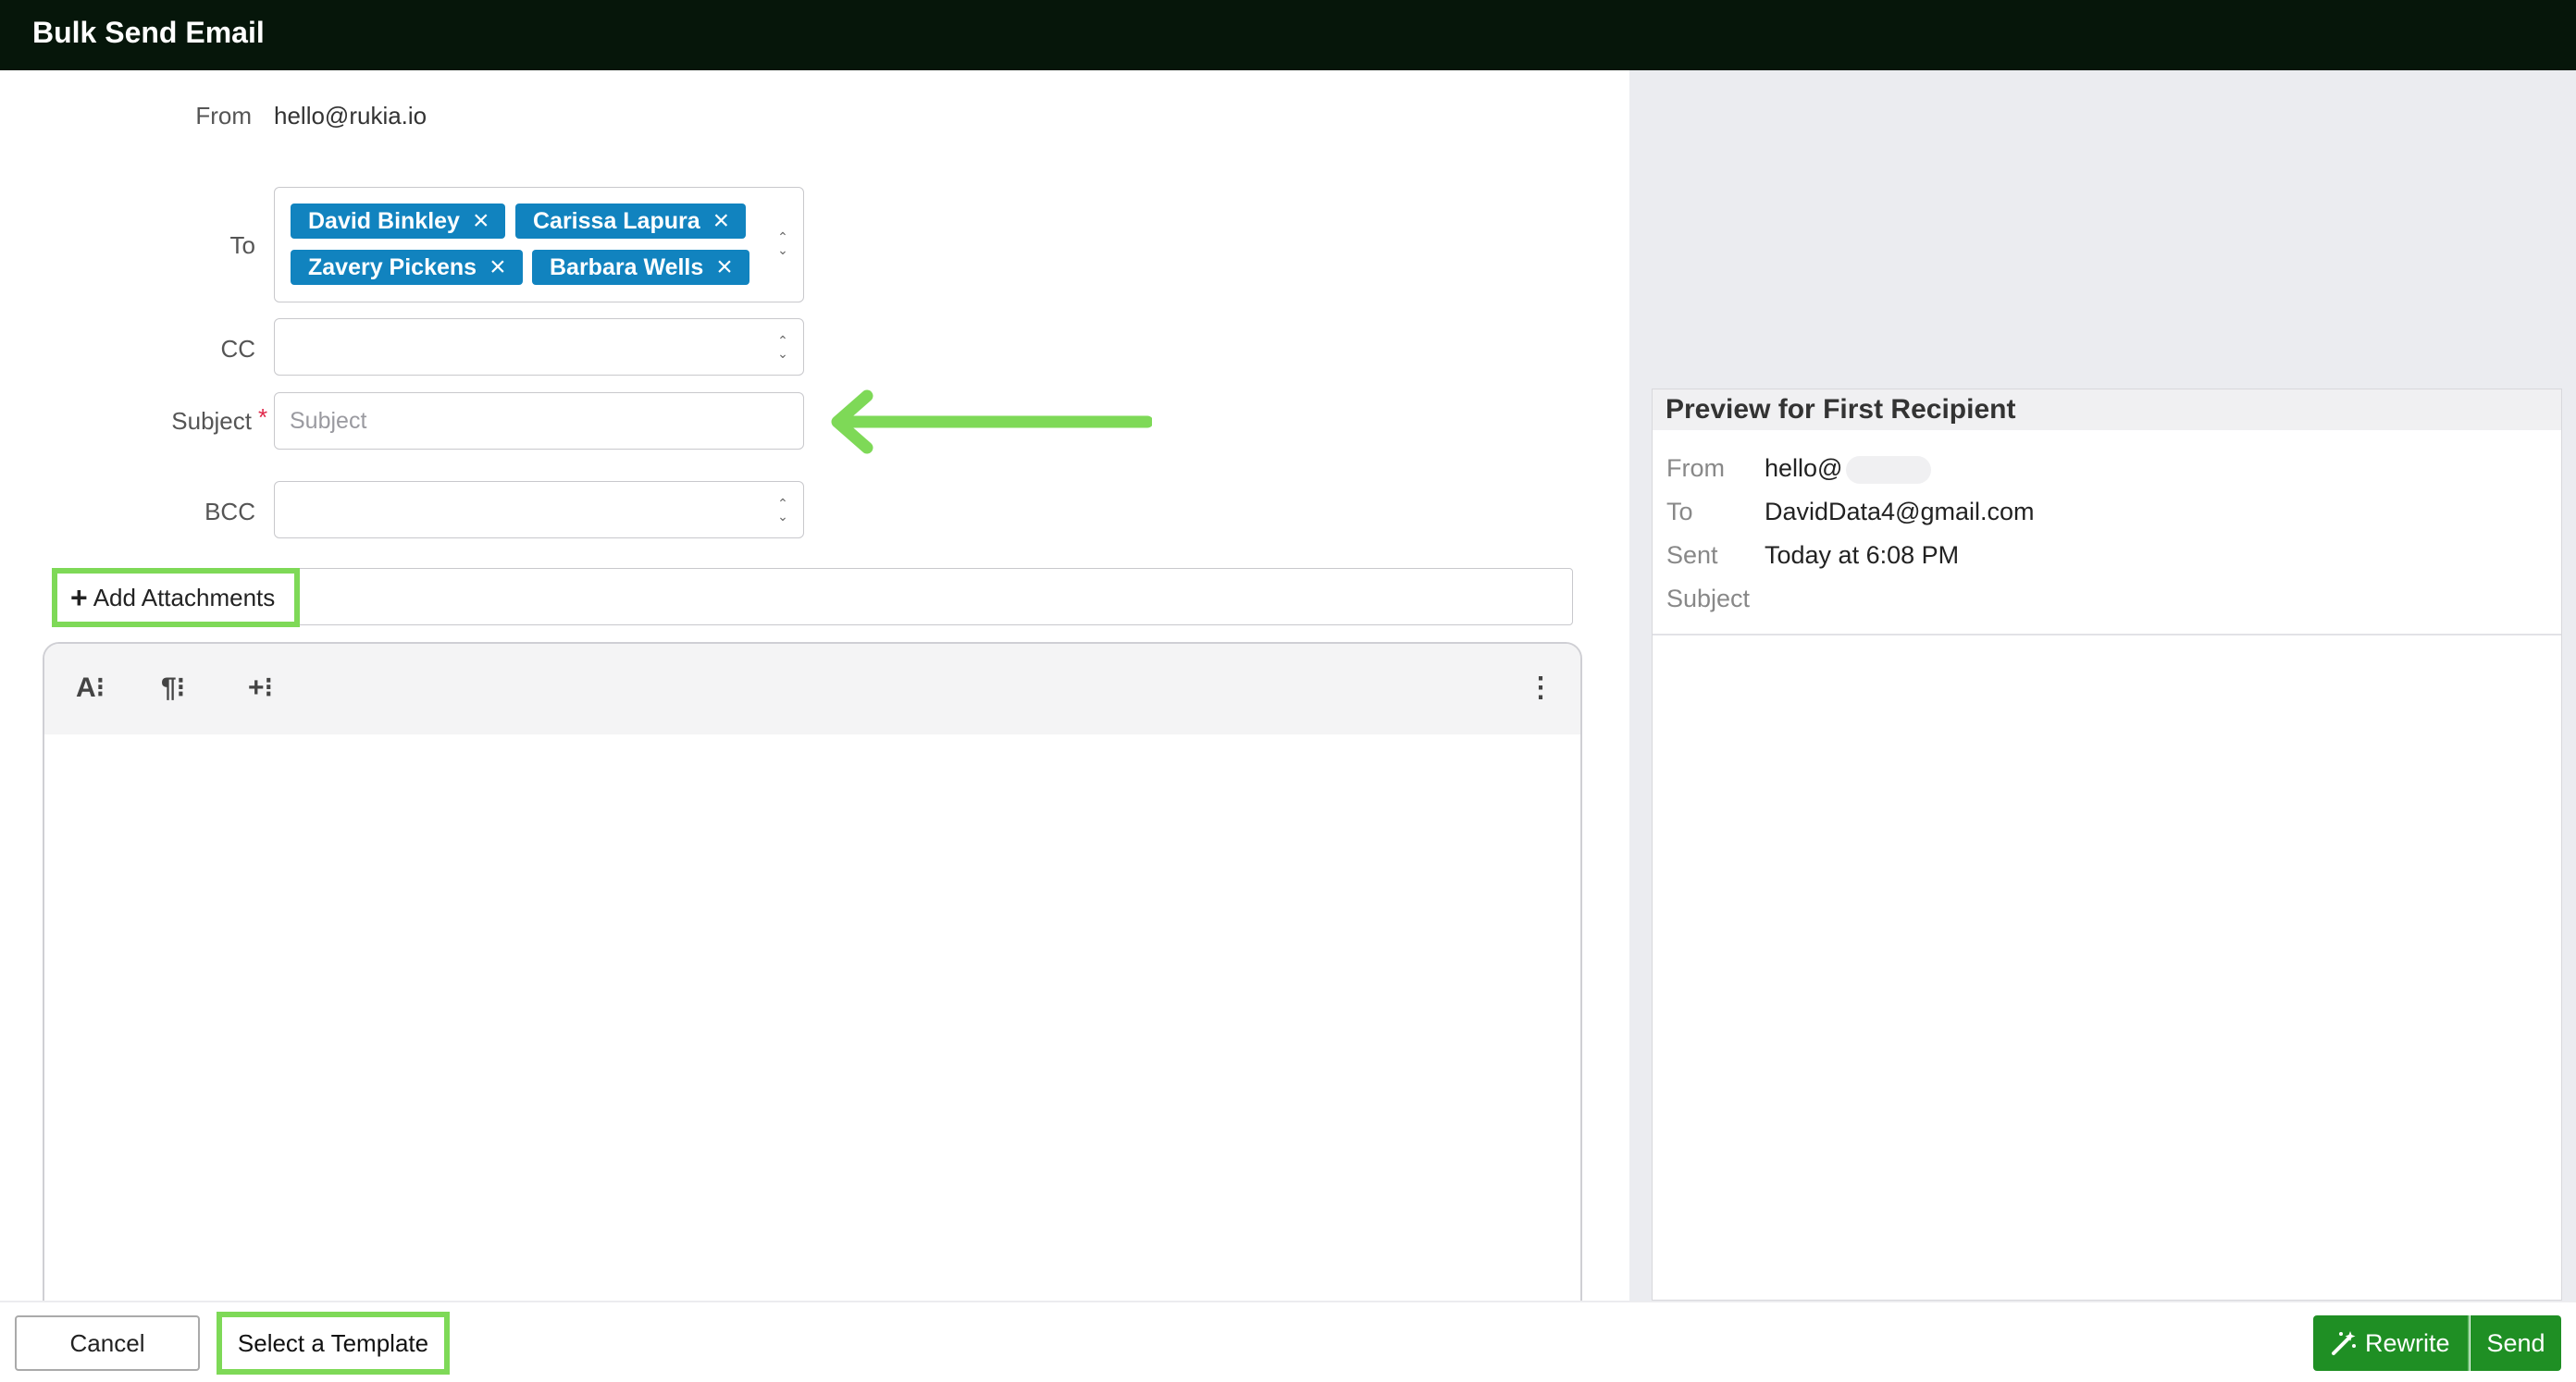 The width and height of the screenshot is (2576, 1382). Describe the element at coordinates (223, 116) in the screenshot. I see `from-label: From` at that location.